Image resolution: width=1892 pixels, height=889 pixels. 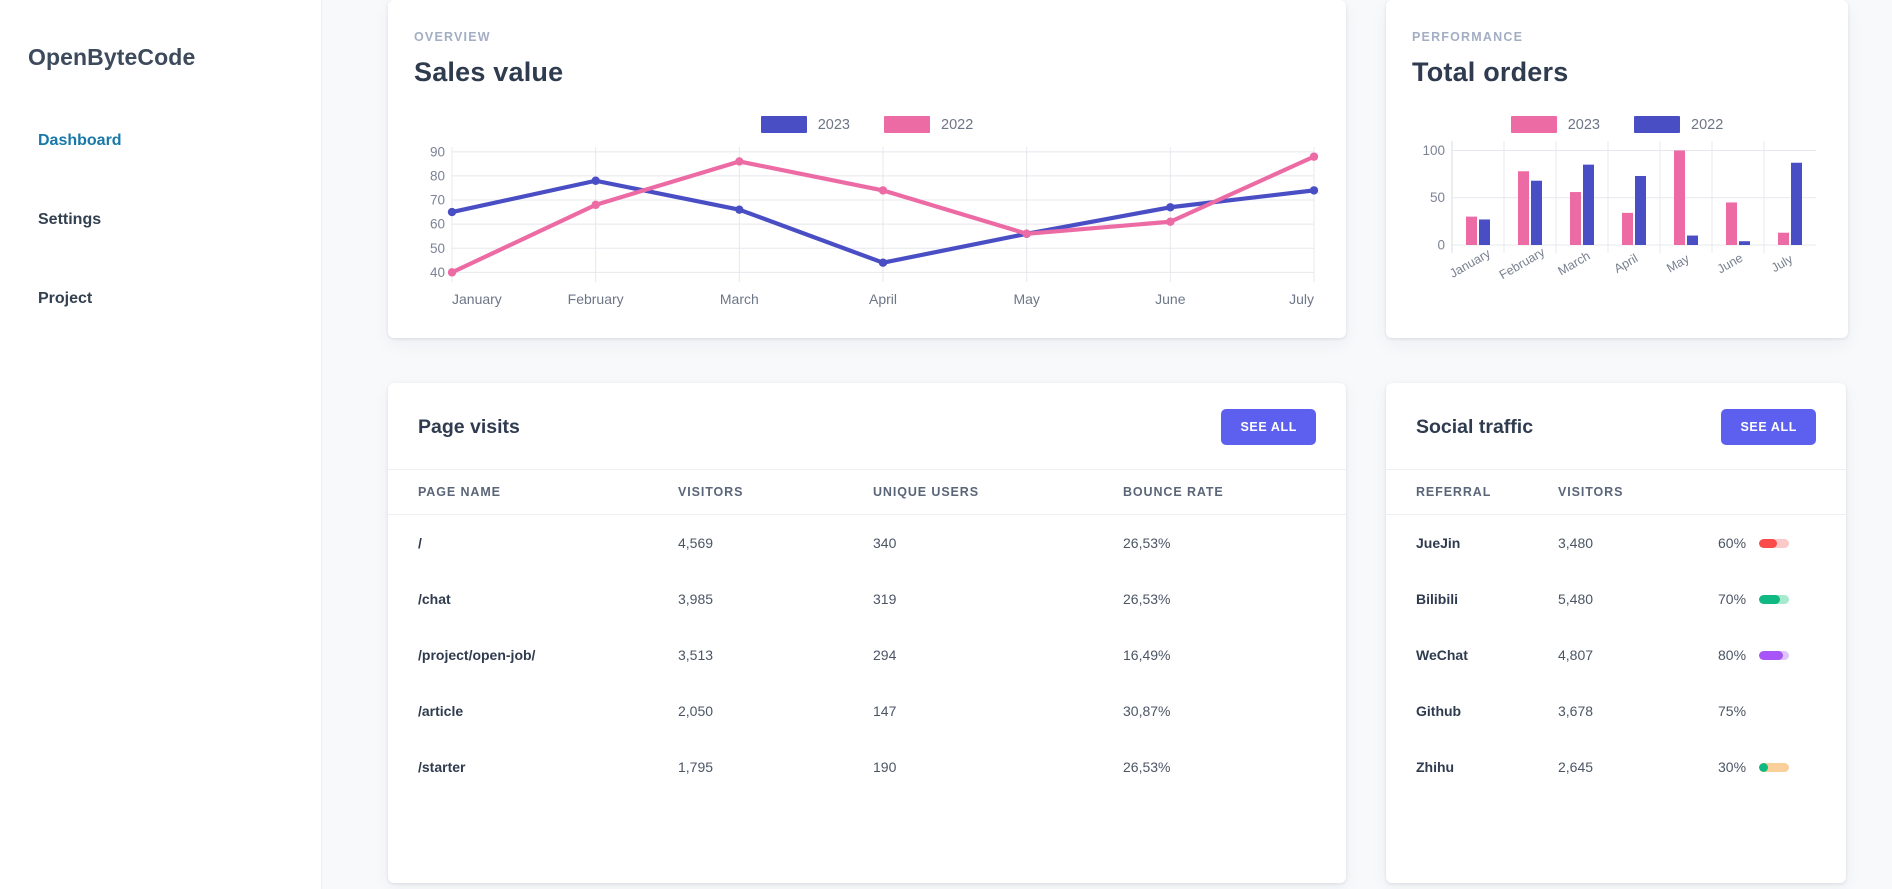 I want to click on progress-cell: 60%, so click(x=1782, y=543).